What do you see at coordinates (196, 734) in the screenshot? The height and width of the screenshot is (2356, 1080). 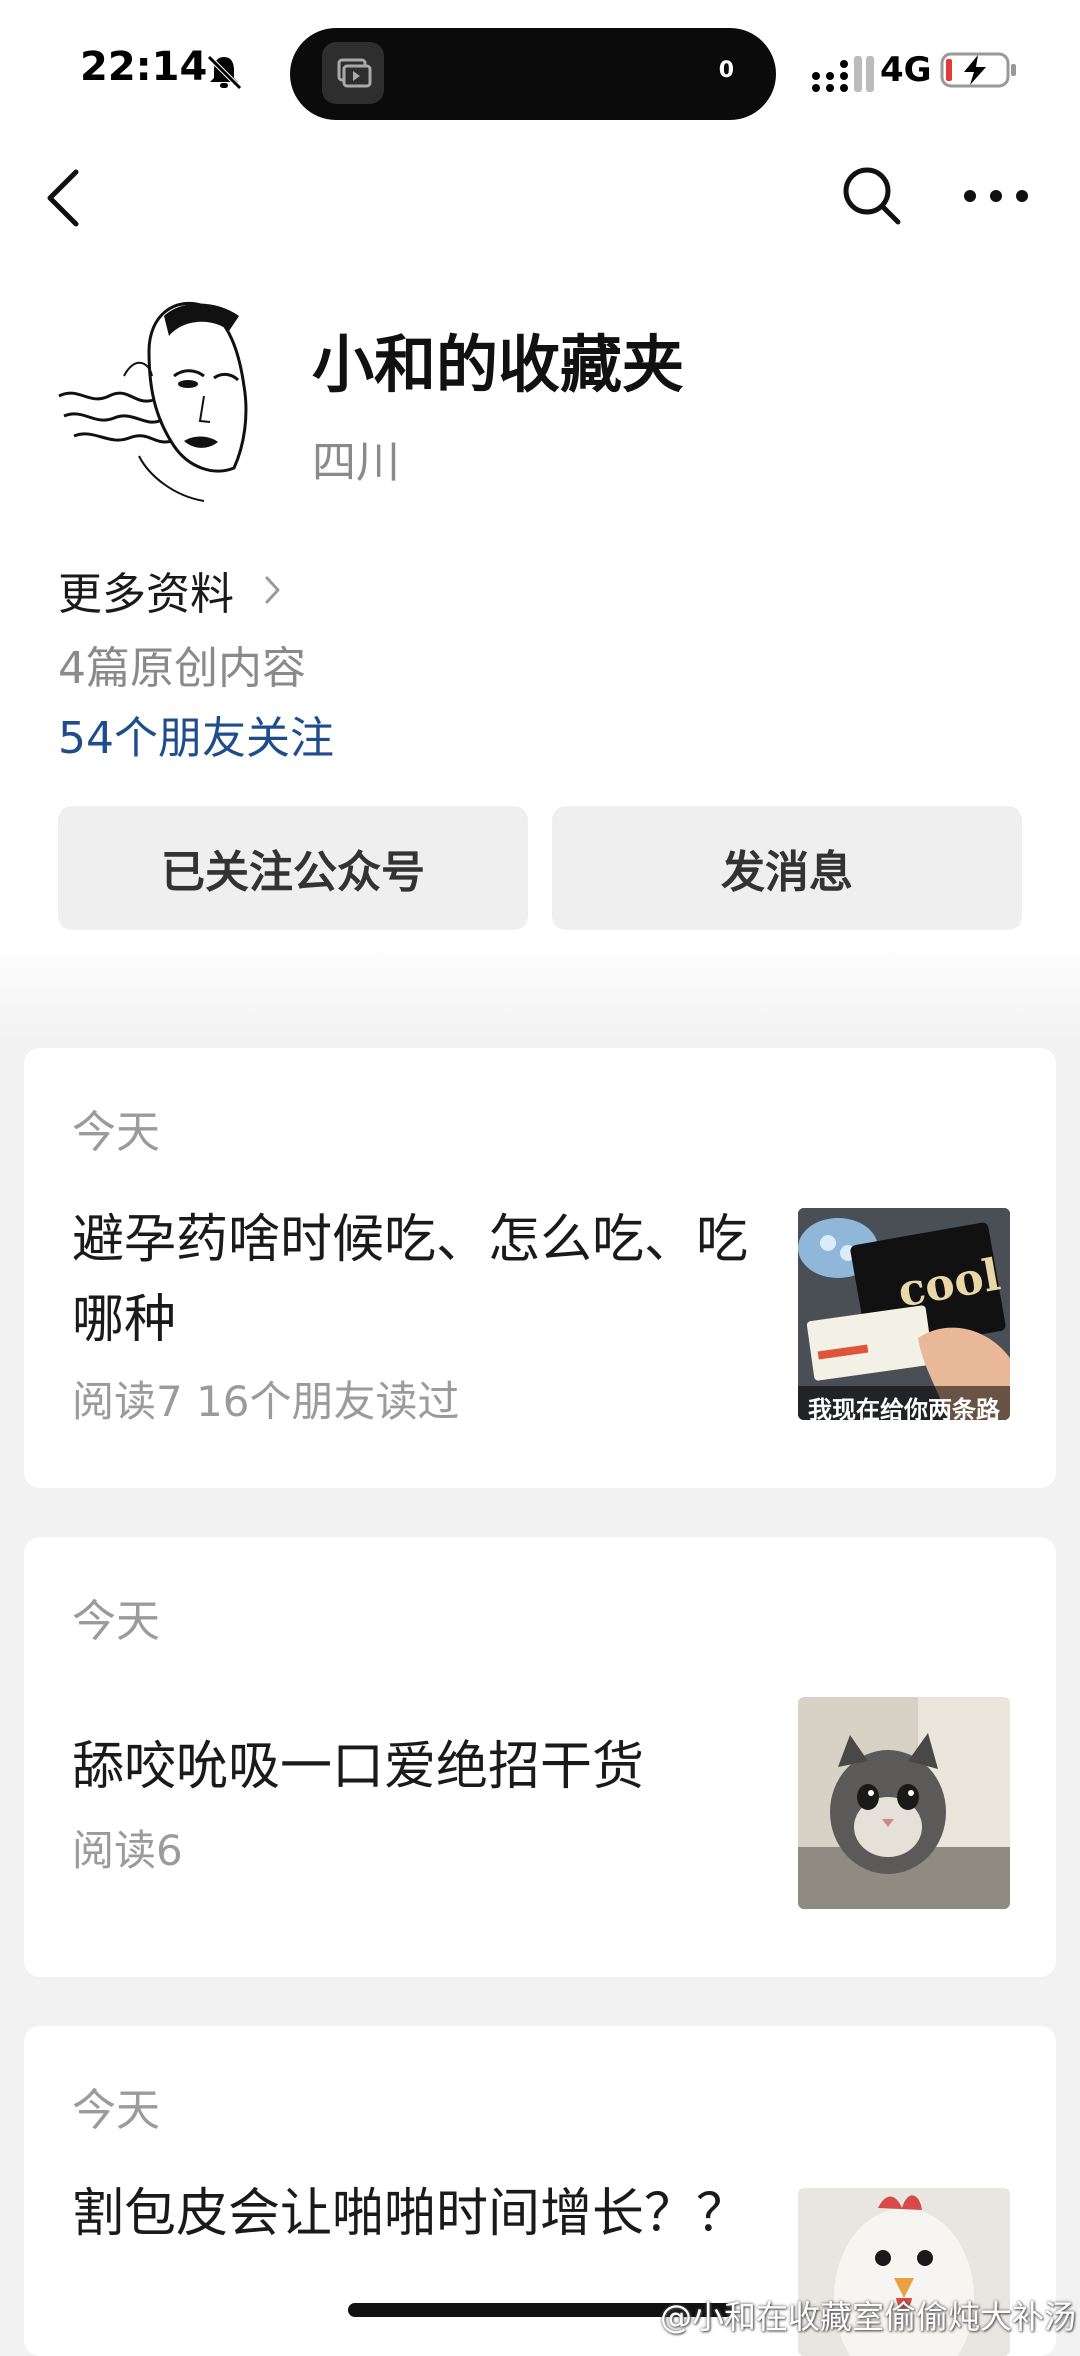 I see `friends-following-link: 54个朋友关注` at bounding box center [196, 734].